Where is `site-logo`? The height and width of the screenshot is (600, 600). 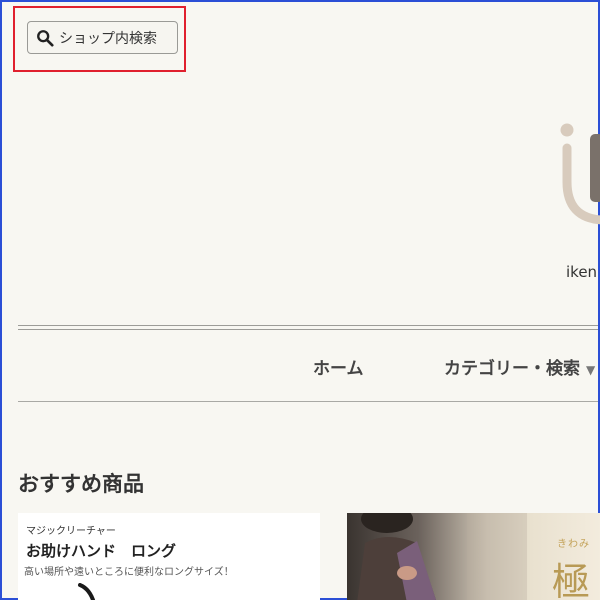
site-logo is located at coordinates (578, 175).